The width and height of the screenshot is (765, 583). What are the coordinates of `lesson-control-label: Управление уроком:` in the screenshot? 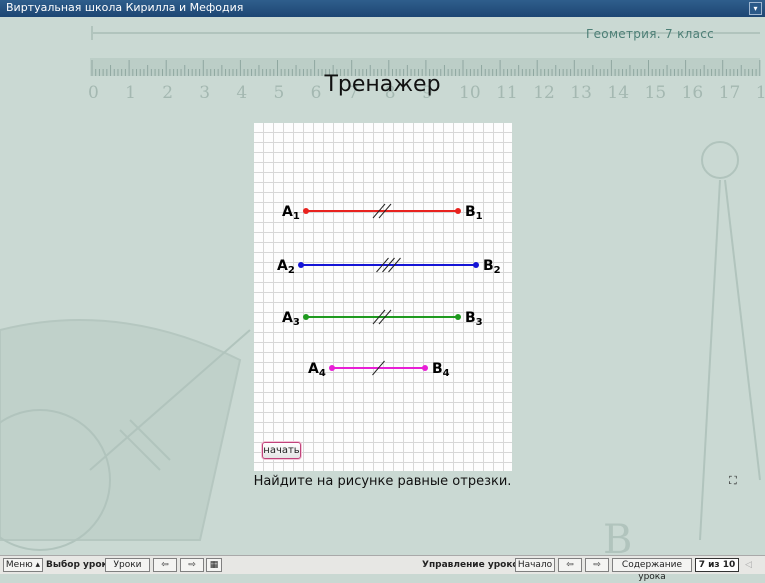 It's located at (476, 565).